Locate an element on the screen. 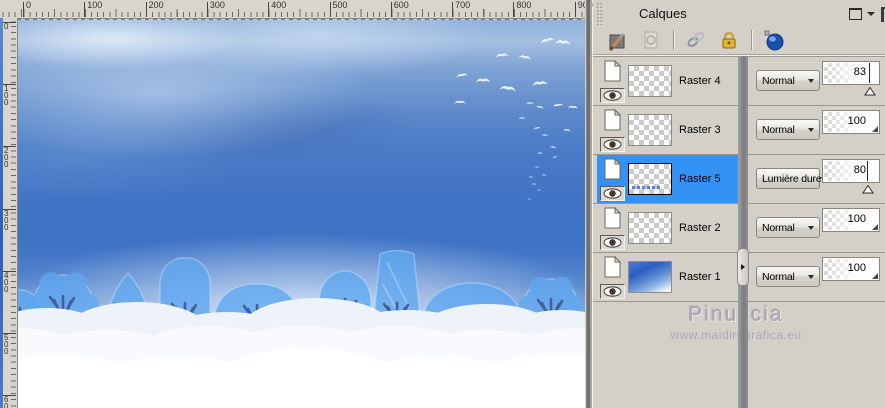 The height and width of the screenshot is (408, 885). layer-row-left: Raster 4 is located at coordinates (667, 81).